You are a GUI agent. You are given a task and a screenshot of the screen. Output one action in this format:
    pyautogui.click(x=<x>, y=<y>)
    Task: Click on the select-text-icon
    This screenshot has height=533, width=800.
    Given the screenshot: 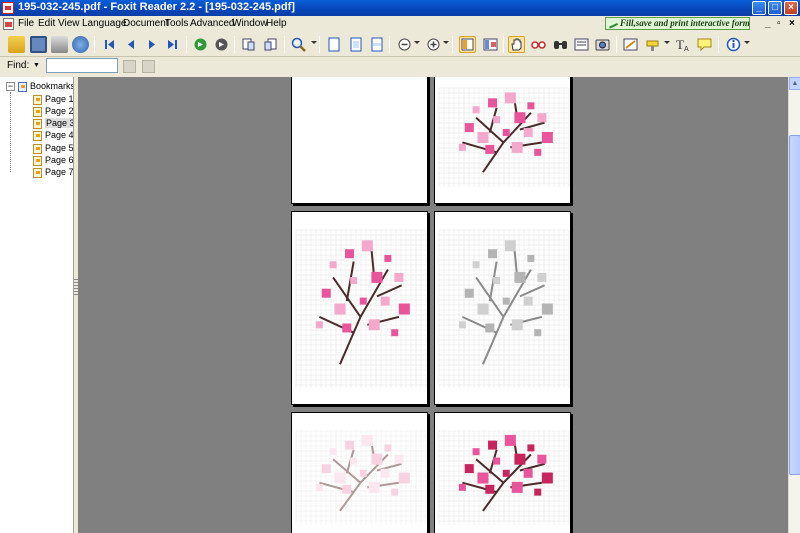 What is the action you would take?
    pyautogui.click(x=581, y=44)
    